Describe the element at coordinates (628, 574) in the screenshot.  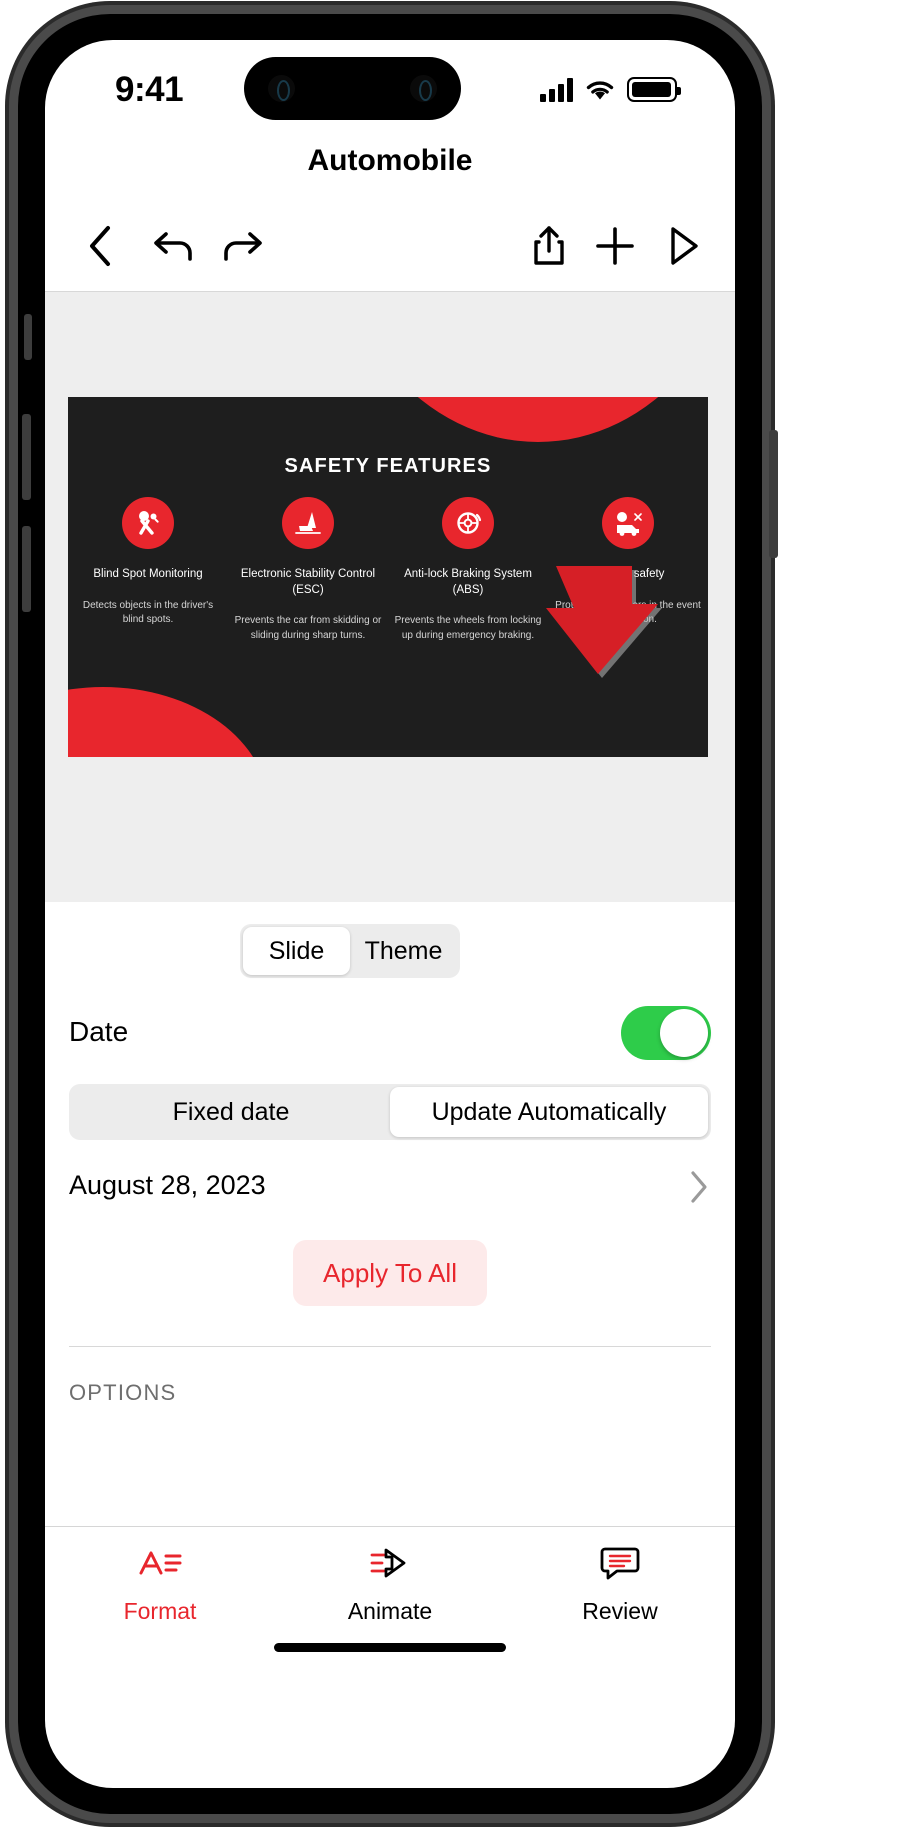
I see `feature-name: Airbags safety` at that location.